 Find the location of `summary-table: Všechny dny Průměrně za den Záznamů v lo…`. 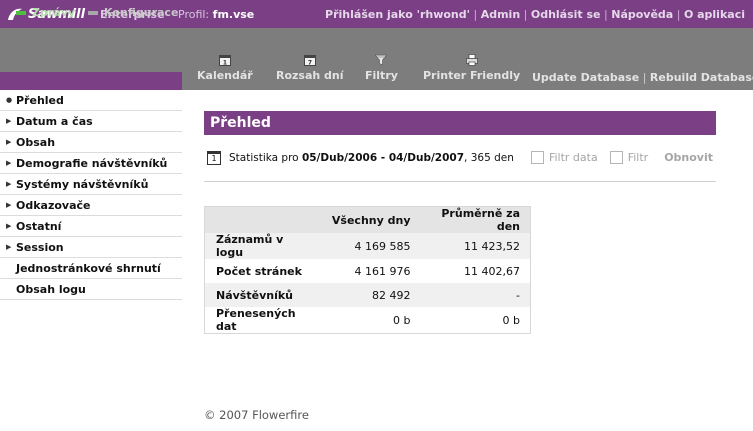

summary-table: Všechny dny Průměrně za den Záznamů v lo… is located at coordinates (367, 270).